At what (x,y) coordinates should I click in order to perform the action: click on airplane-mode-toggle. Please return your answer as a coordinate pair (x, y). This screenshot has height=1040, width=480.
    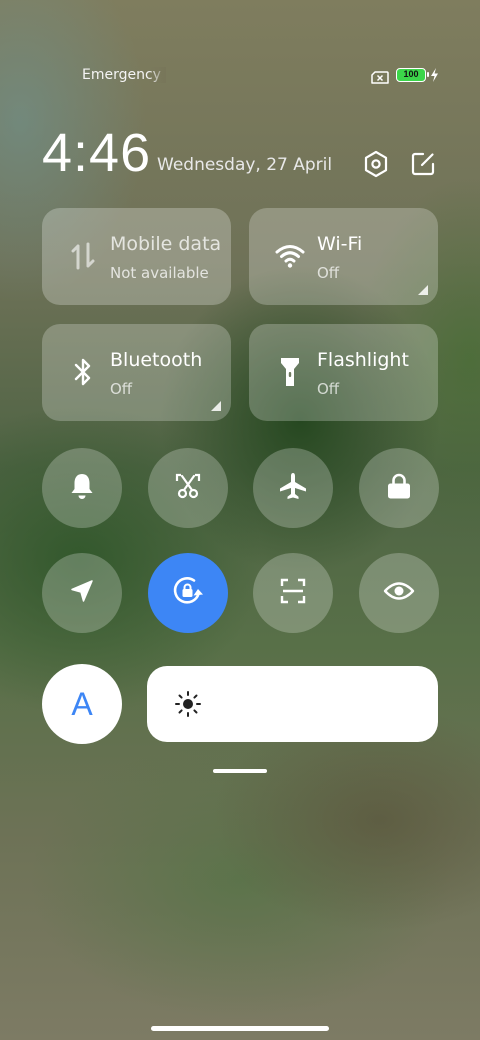
    Looking at the image, I should click on (293, 488).